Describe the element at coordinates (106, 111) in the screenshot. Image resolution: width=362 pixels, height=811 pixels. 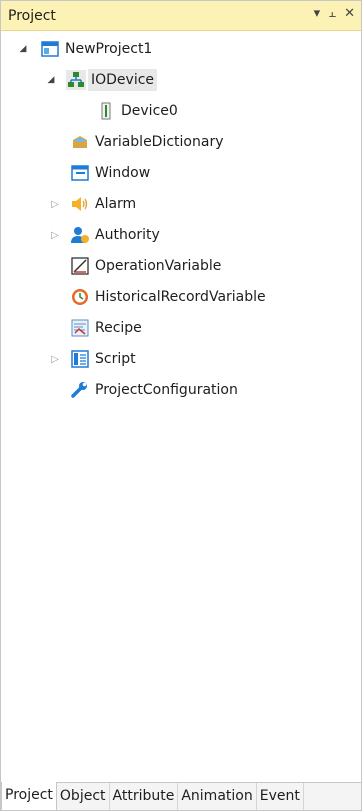
I see `device-icon` at that location.